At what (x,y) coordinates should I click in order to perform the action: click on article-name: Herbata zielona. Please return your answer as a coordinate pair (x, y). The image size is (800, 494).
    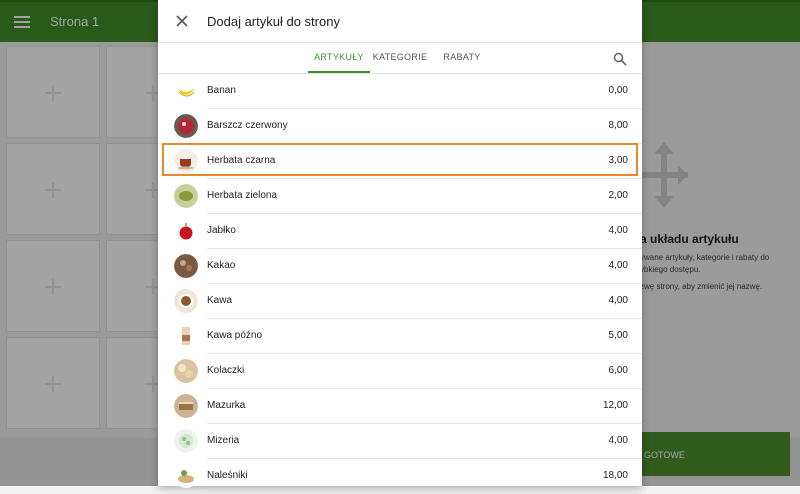
    Looking at the image, I should click on (242, 195).